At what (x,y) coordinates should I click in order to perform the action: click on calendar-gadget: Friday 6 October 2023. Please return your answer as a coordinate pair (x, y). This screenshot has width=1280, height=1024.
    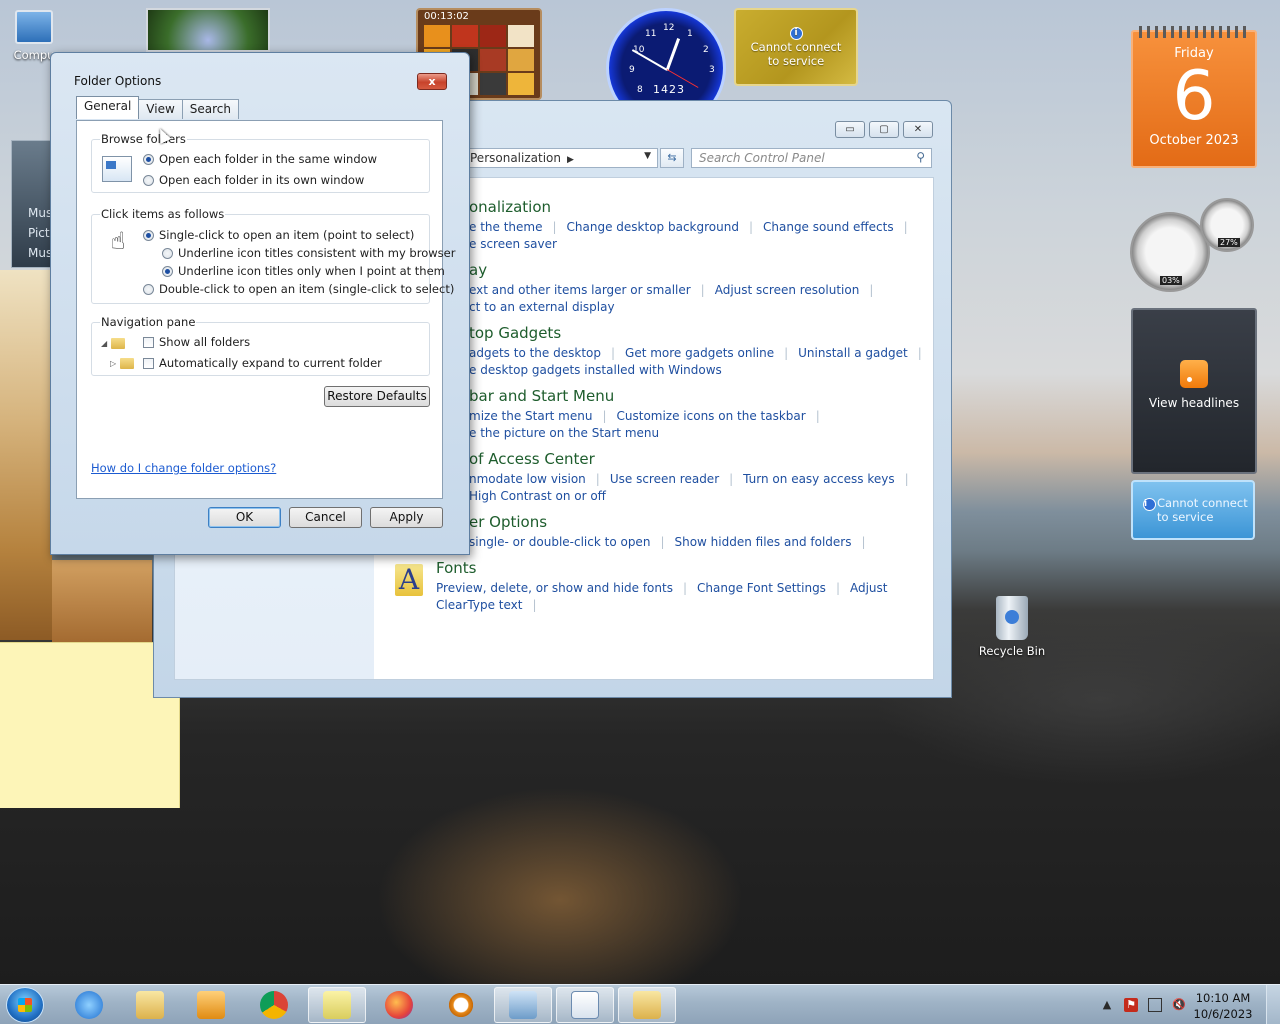
    Looking at the image, I should click on (1194, 97).